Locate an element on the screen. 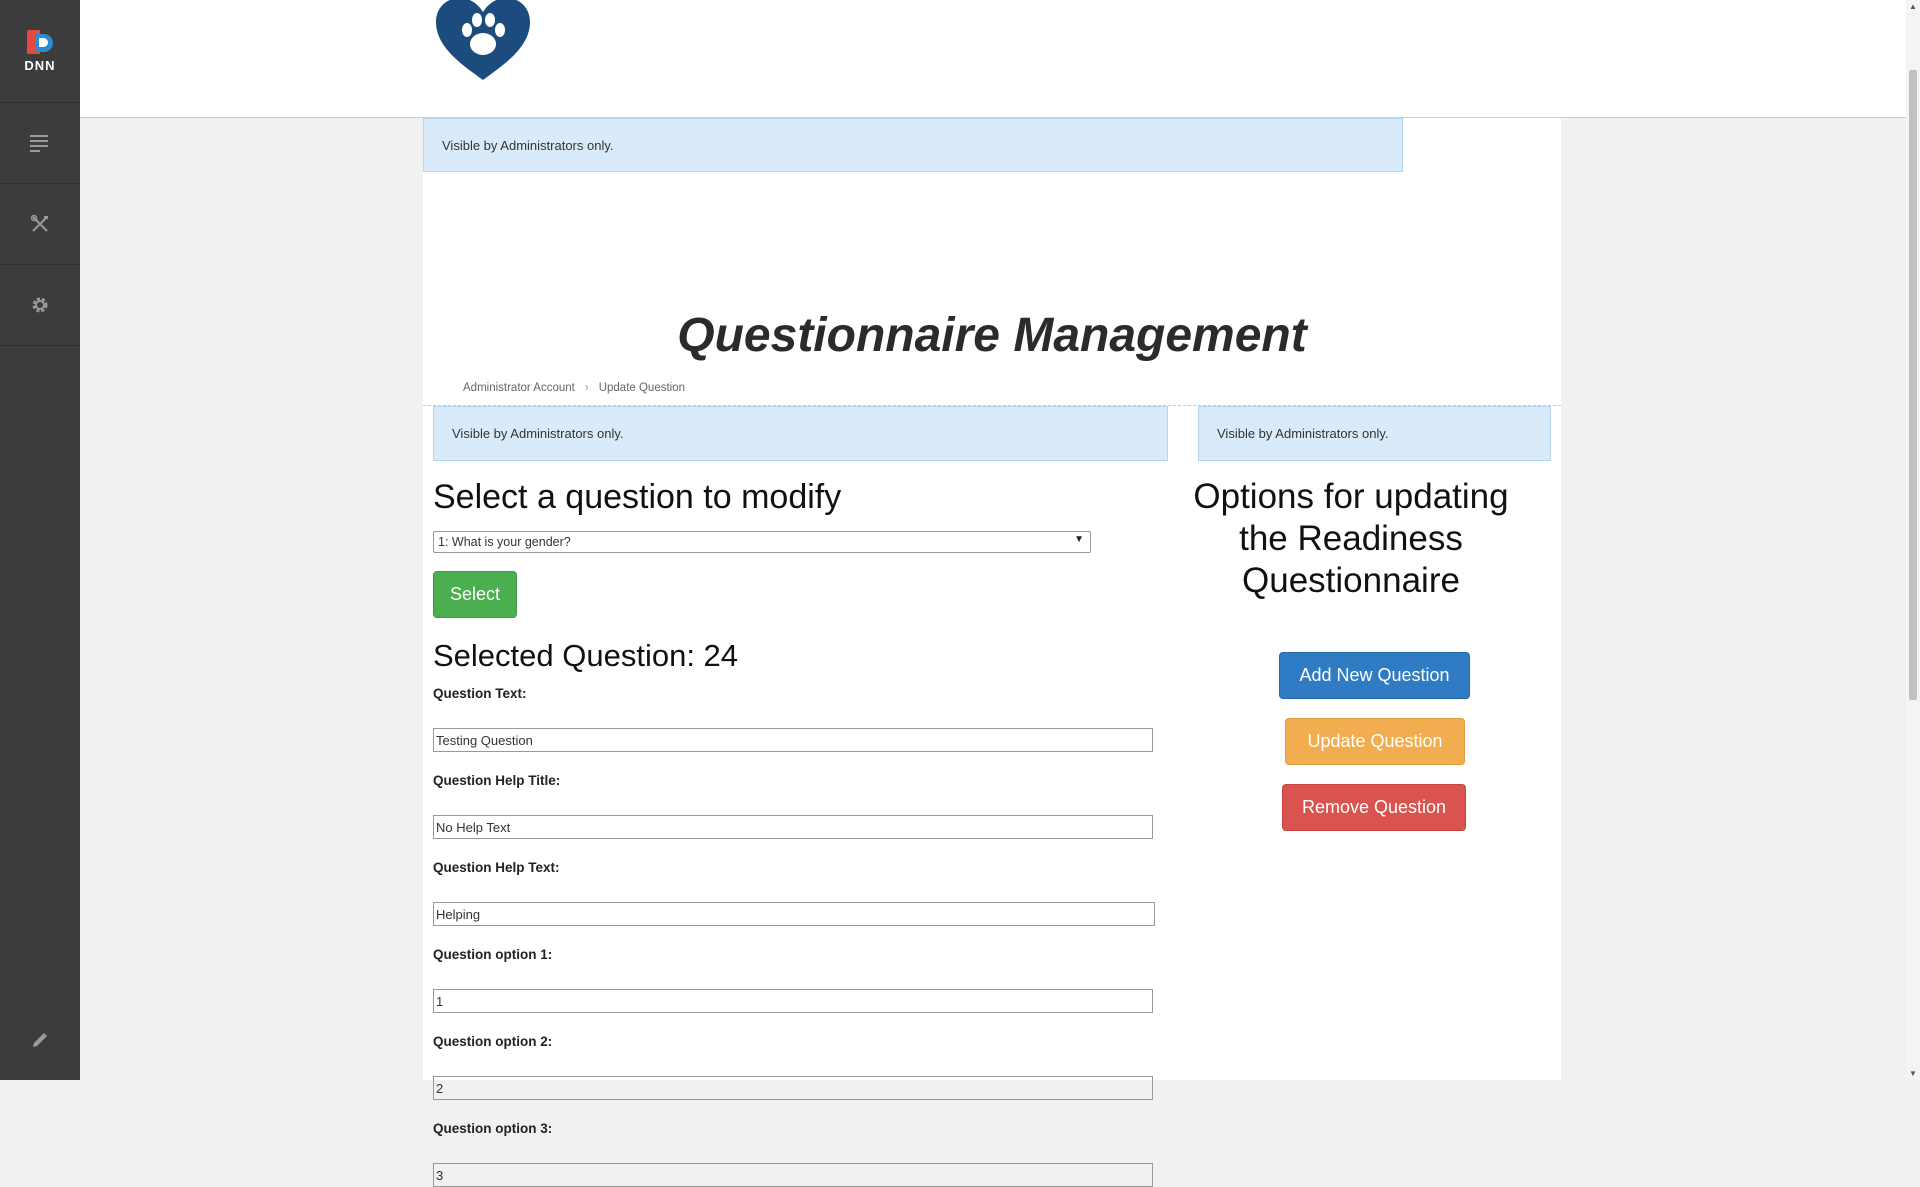 The height and width of the screenshot is (1187, 1920). question-select: 1: What is your gender? ▼ is located at coordinates (762, 542).